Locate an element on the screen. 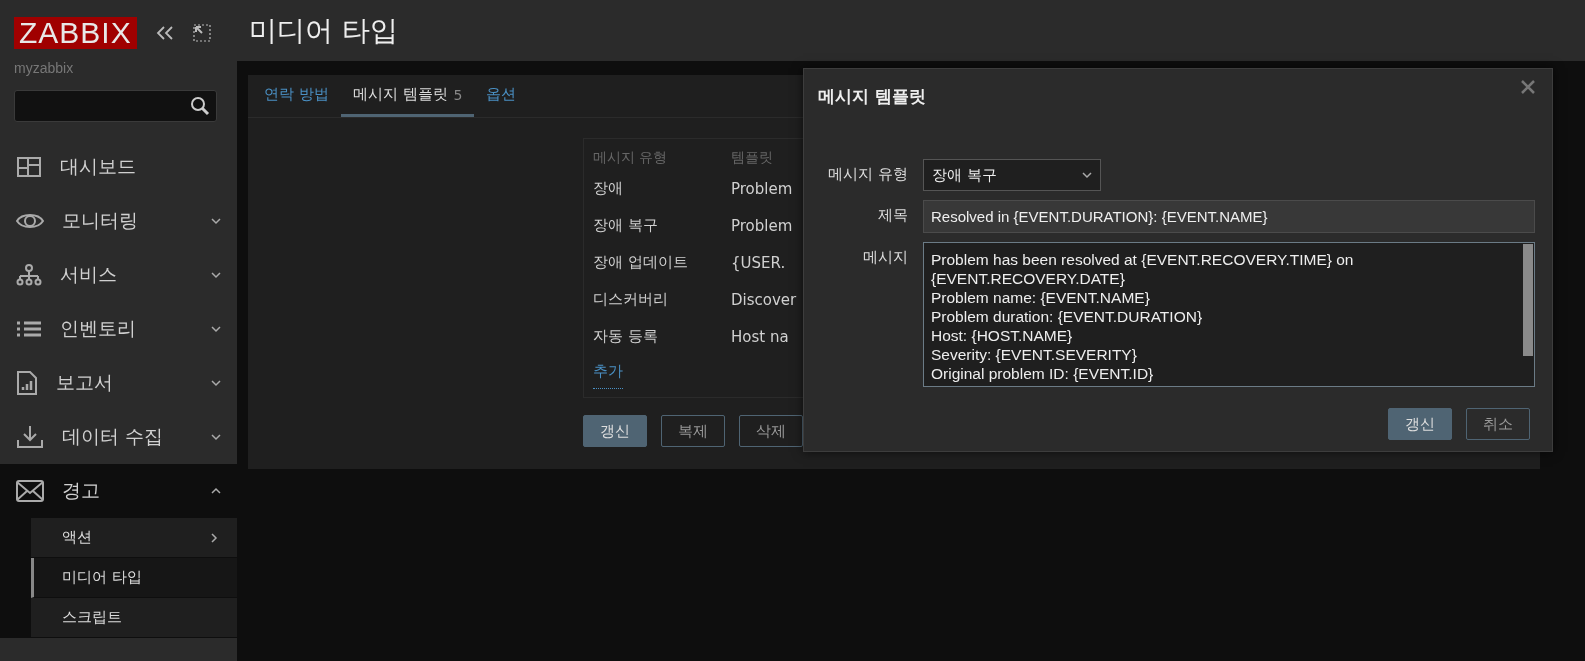 This screenshot has width=1585, height=661. menu-item: 경고 is located at coordinates (118, 491).